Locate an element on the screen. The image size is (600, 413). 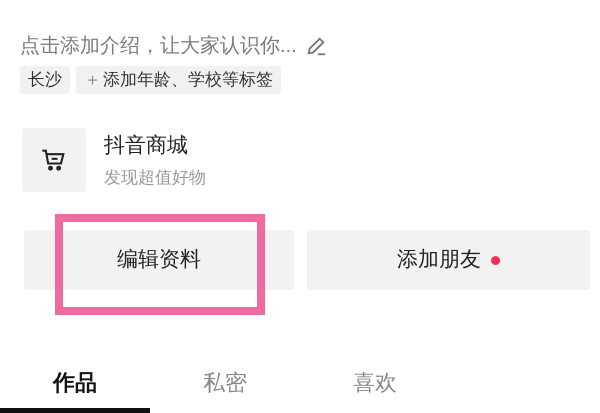
profile-tab: 私密 is located at coordinates (225, 380).